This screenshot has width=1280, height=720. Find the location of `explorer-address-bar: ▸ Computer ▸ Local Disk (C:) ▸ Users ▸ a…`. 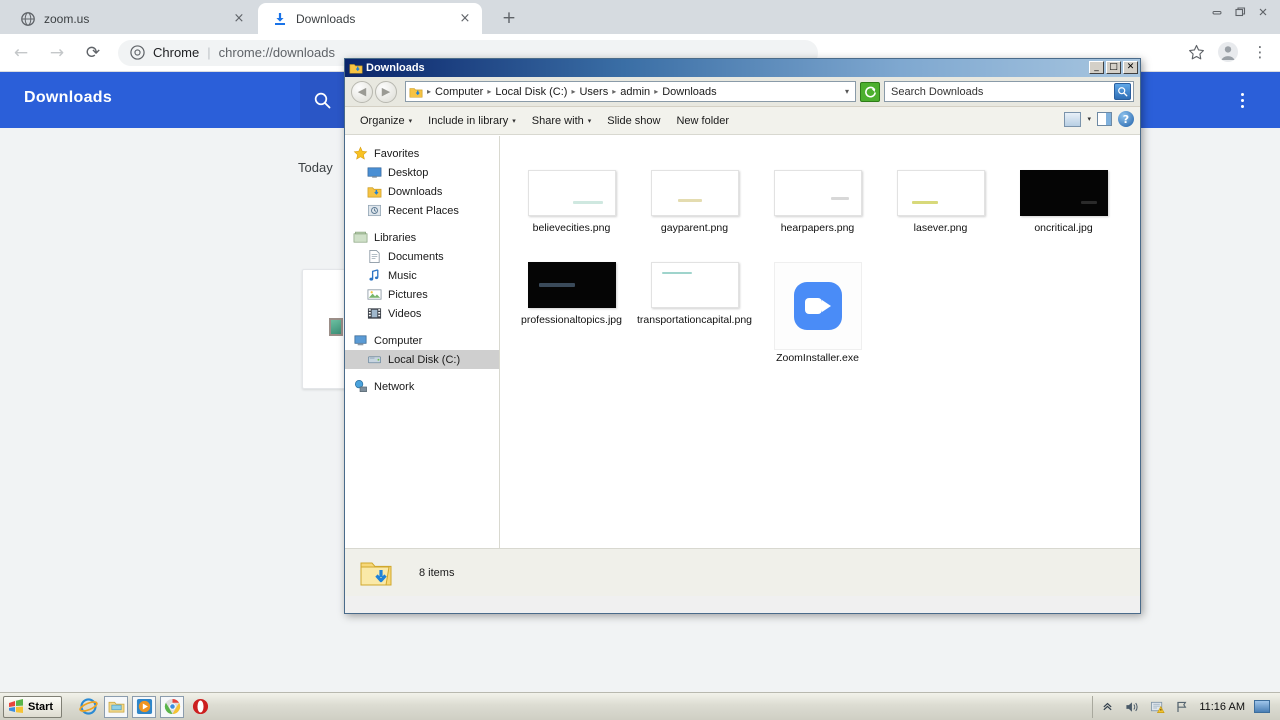

explorer-address-bar: ▸ Computer ▸ Local Disk (C:) ▸ Users ▸ a… is located at coordinates (630, 91).